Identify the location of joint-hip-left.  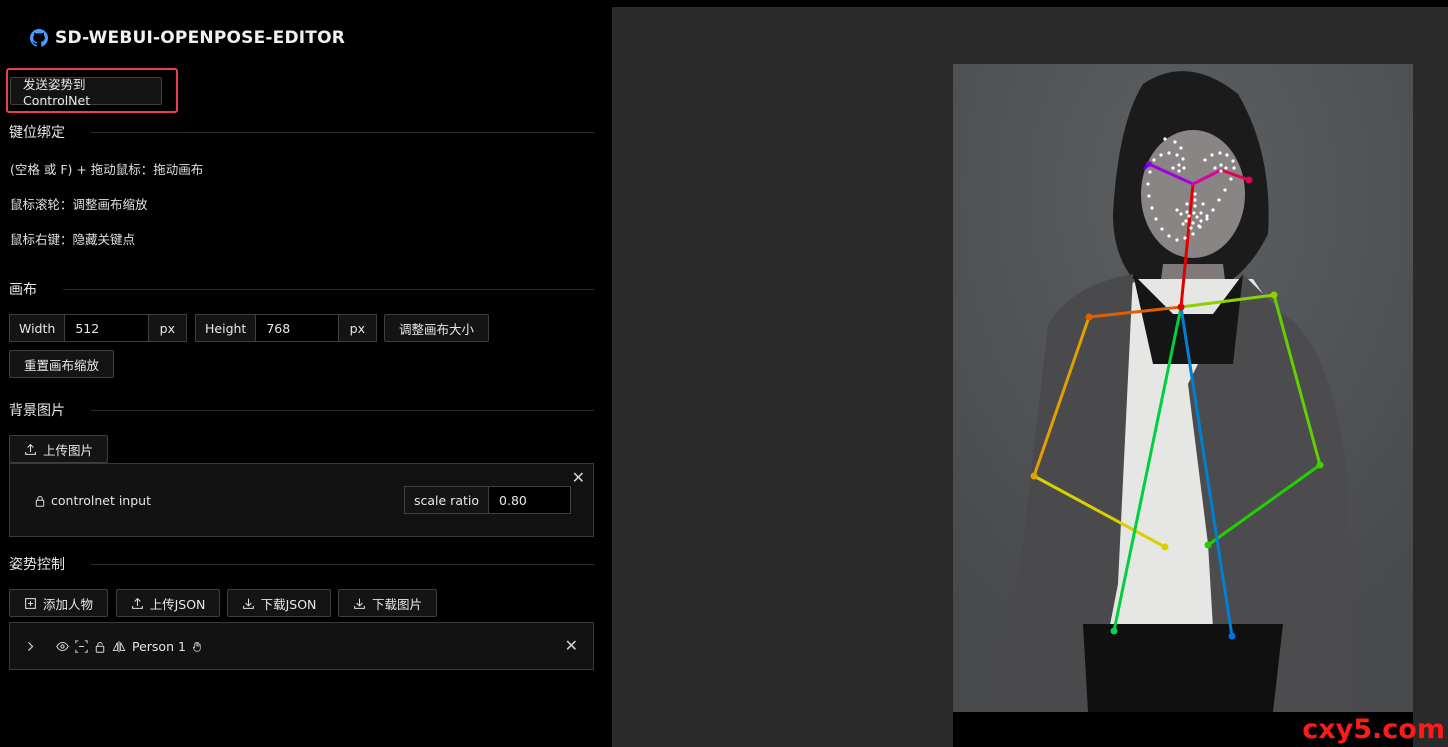
(1232, 636).